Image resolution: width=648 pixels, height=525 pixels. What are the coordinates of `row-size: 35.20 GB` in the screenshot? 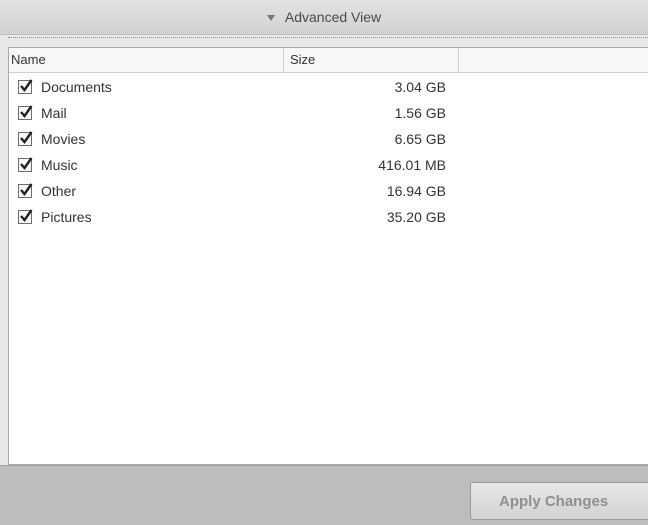 It's located at (416, 217).